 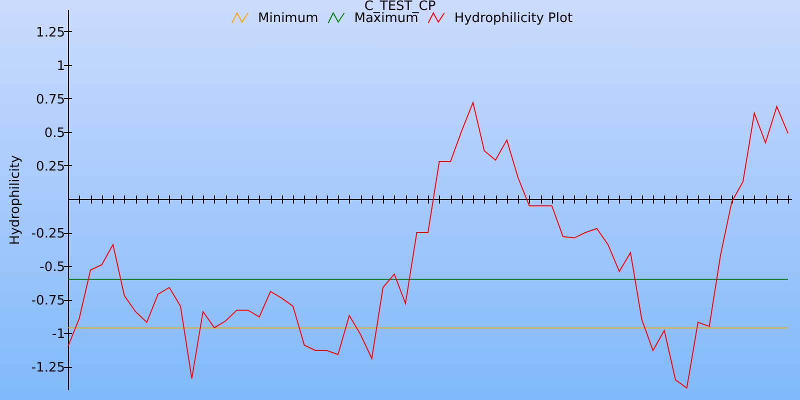 What do you see at coordinates (52, 268) in the screenshot?
I see `y-tick-label: -0.5` at bounding box center [52, 268].